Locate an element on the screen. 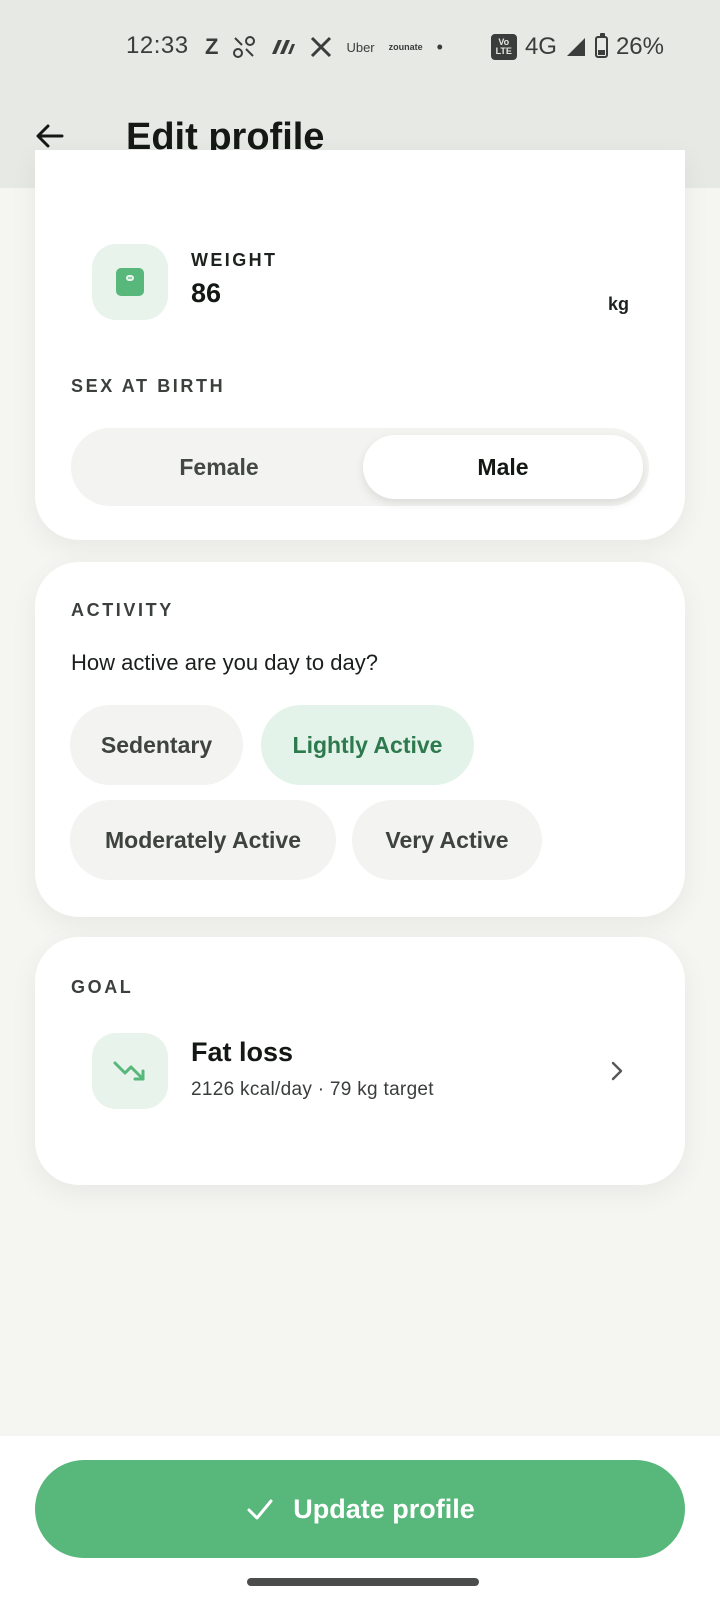  uber-app-icon: Uber is located at coordinates (360, 47).